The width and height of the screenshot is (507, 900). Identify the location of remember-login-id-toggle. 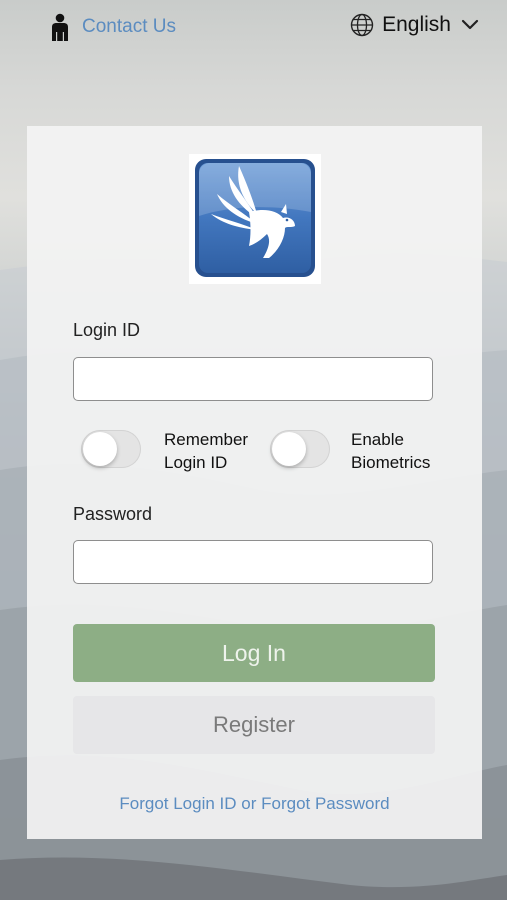
(111, 449).